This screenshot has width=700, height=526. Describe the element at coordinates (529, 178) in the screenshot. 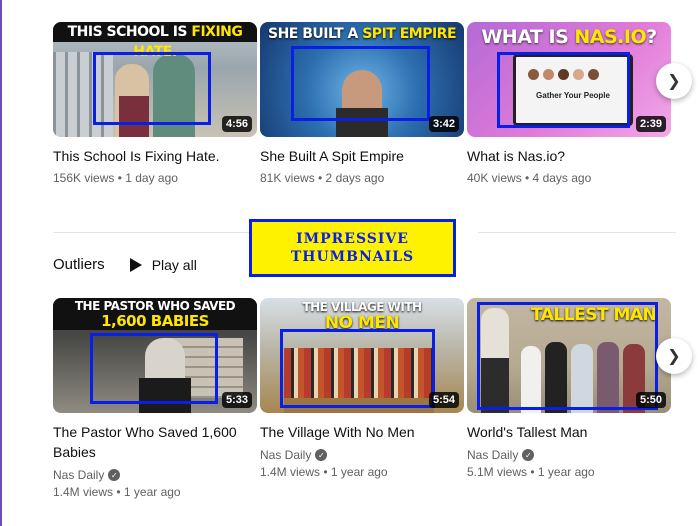

I see `video-meta: 40K views • 4 days ago` at that location.